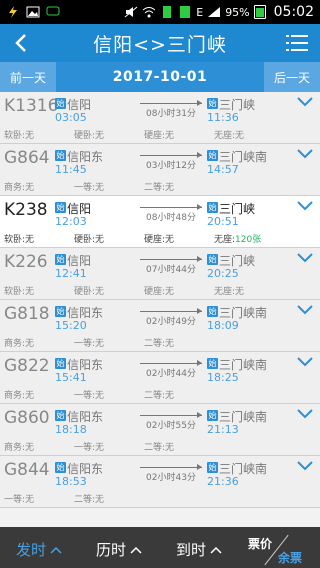 This screenshot has width=320, height=568. I want to click on network-type: E, so click(200, 12).